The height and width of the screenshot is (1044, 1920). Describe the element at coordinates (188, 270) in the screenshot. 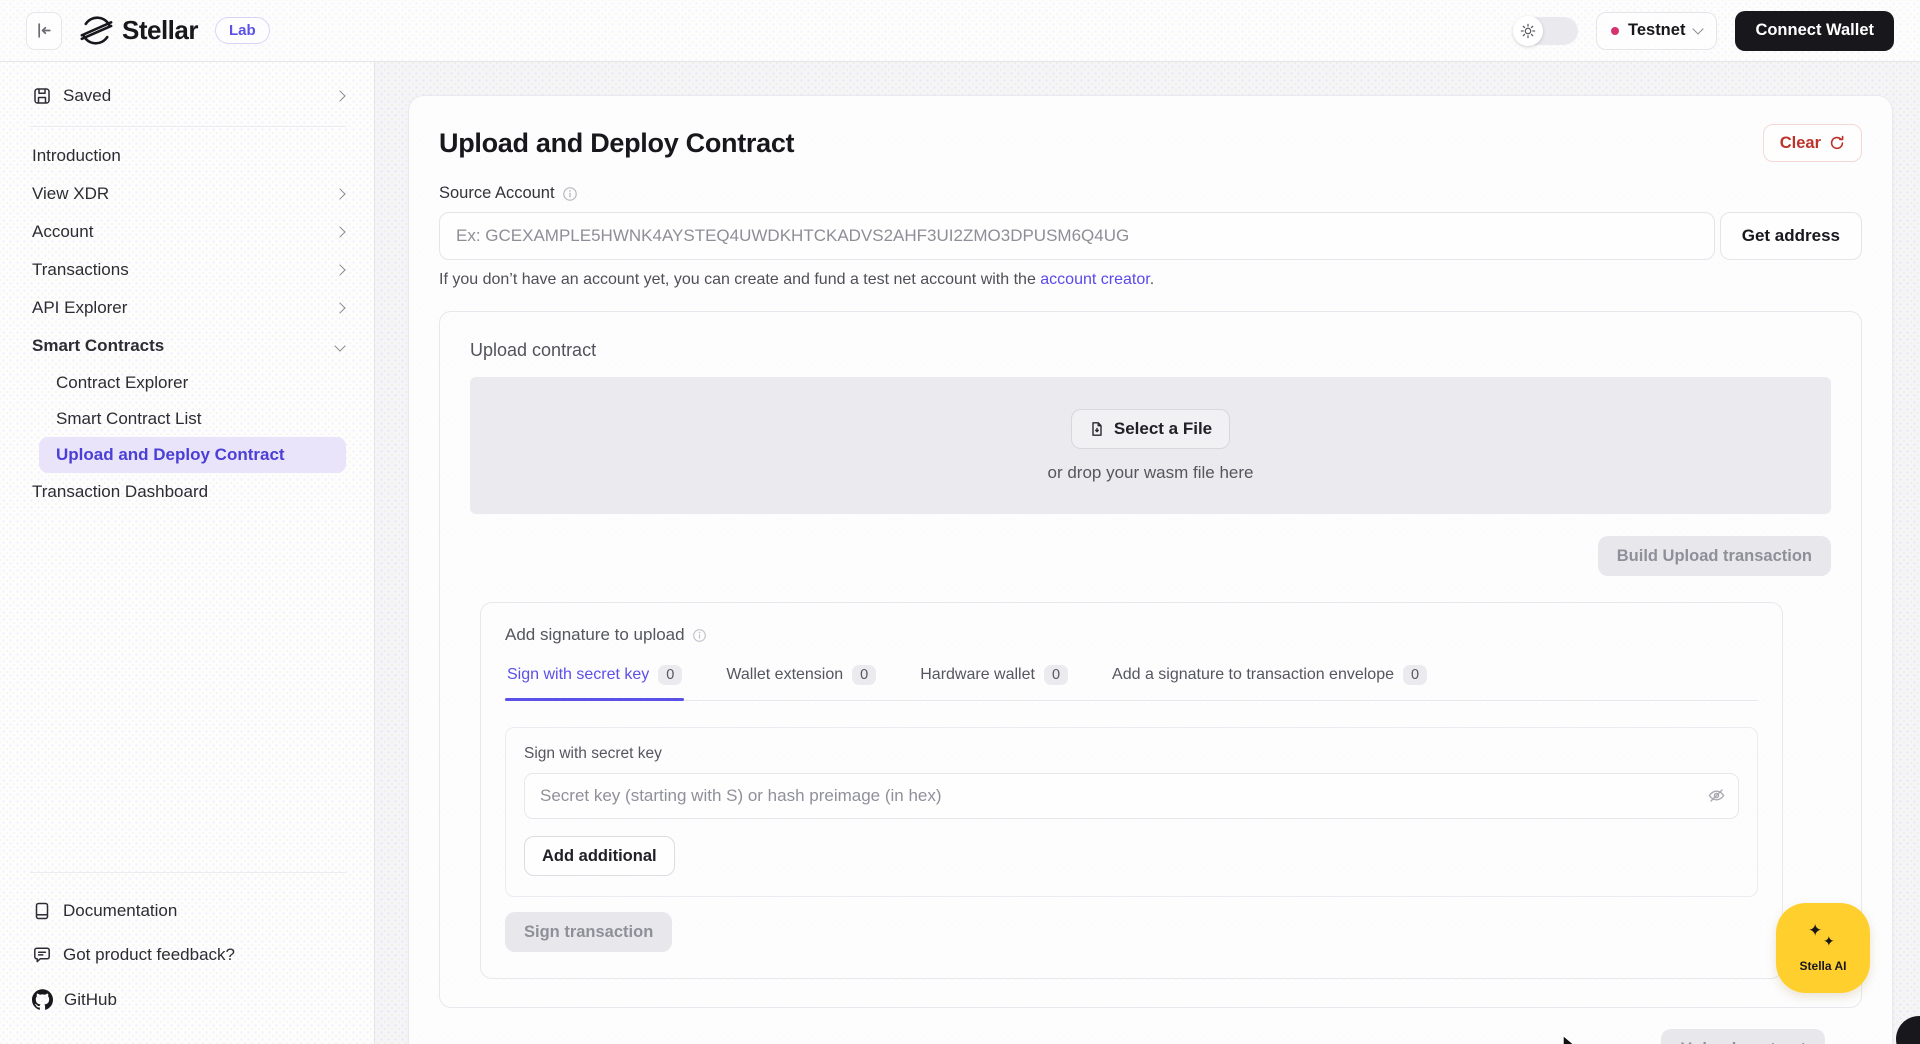

I see `sidebar-item-transactions: Transactions` at that location.